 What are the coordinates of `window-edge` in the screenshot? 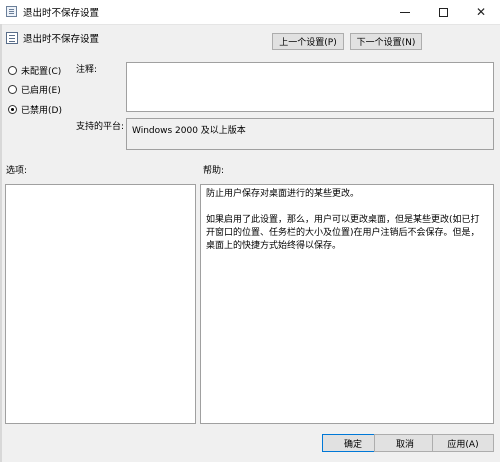 It's located at (1, 243).